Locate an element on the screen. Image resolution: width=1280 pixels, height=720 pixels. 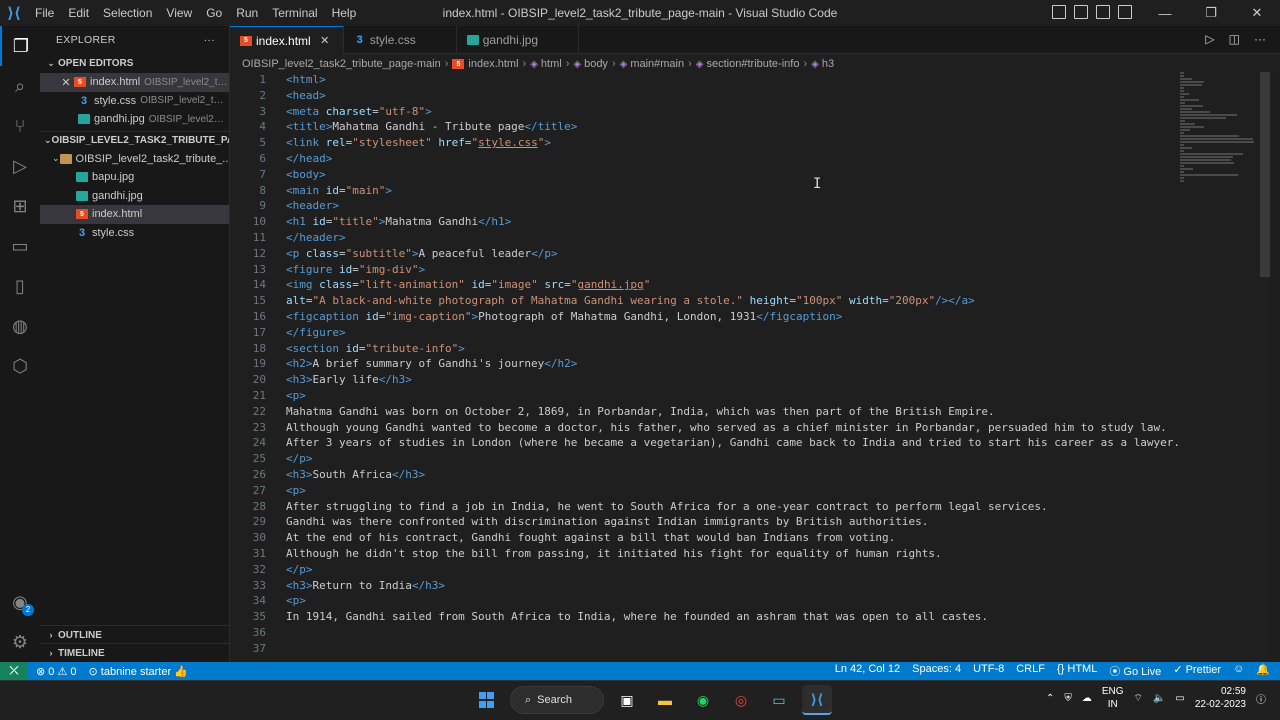
breadcrumb-section: section#tribute-info is located at coordinates (753, 64).